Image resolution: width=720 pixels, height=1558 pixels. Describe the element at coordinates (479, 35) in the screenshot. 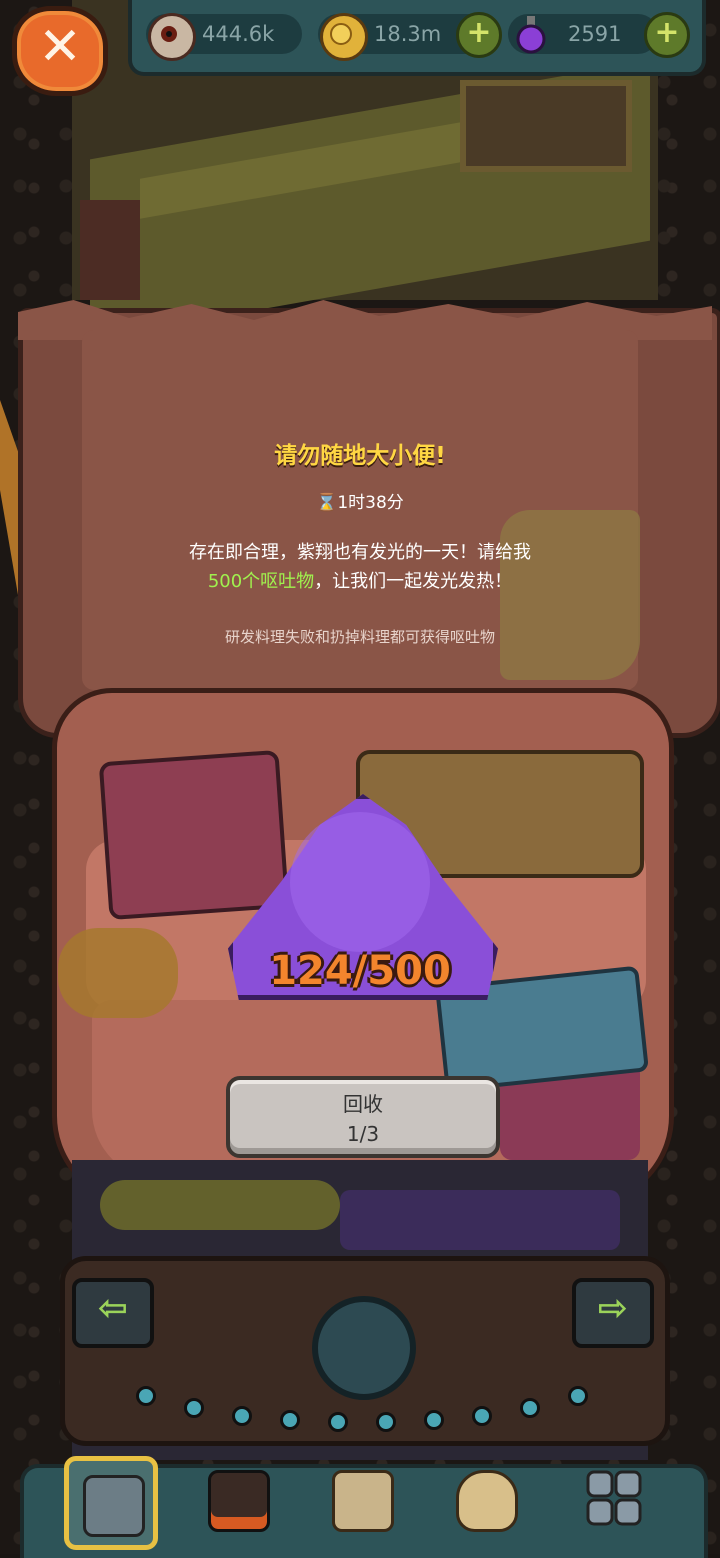

I see `add-coins-button: +` at that location.